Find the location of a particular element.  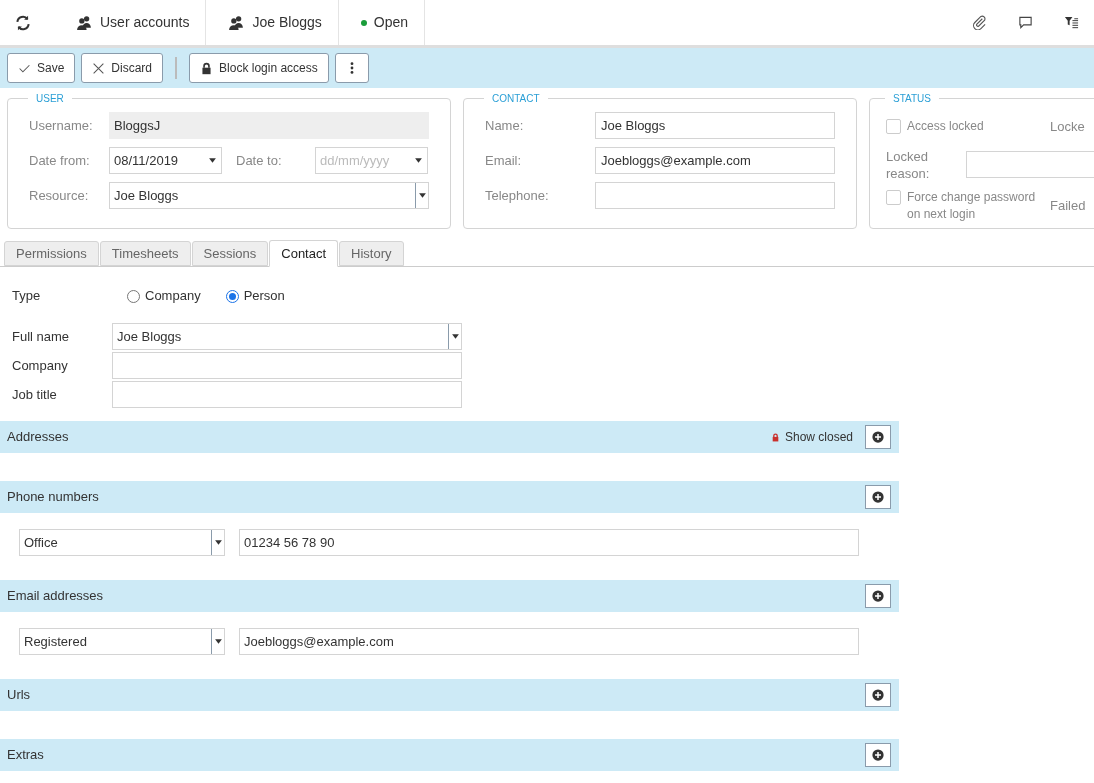

section-title: Phone numbers is located at coordinates (53, 497).